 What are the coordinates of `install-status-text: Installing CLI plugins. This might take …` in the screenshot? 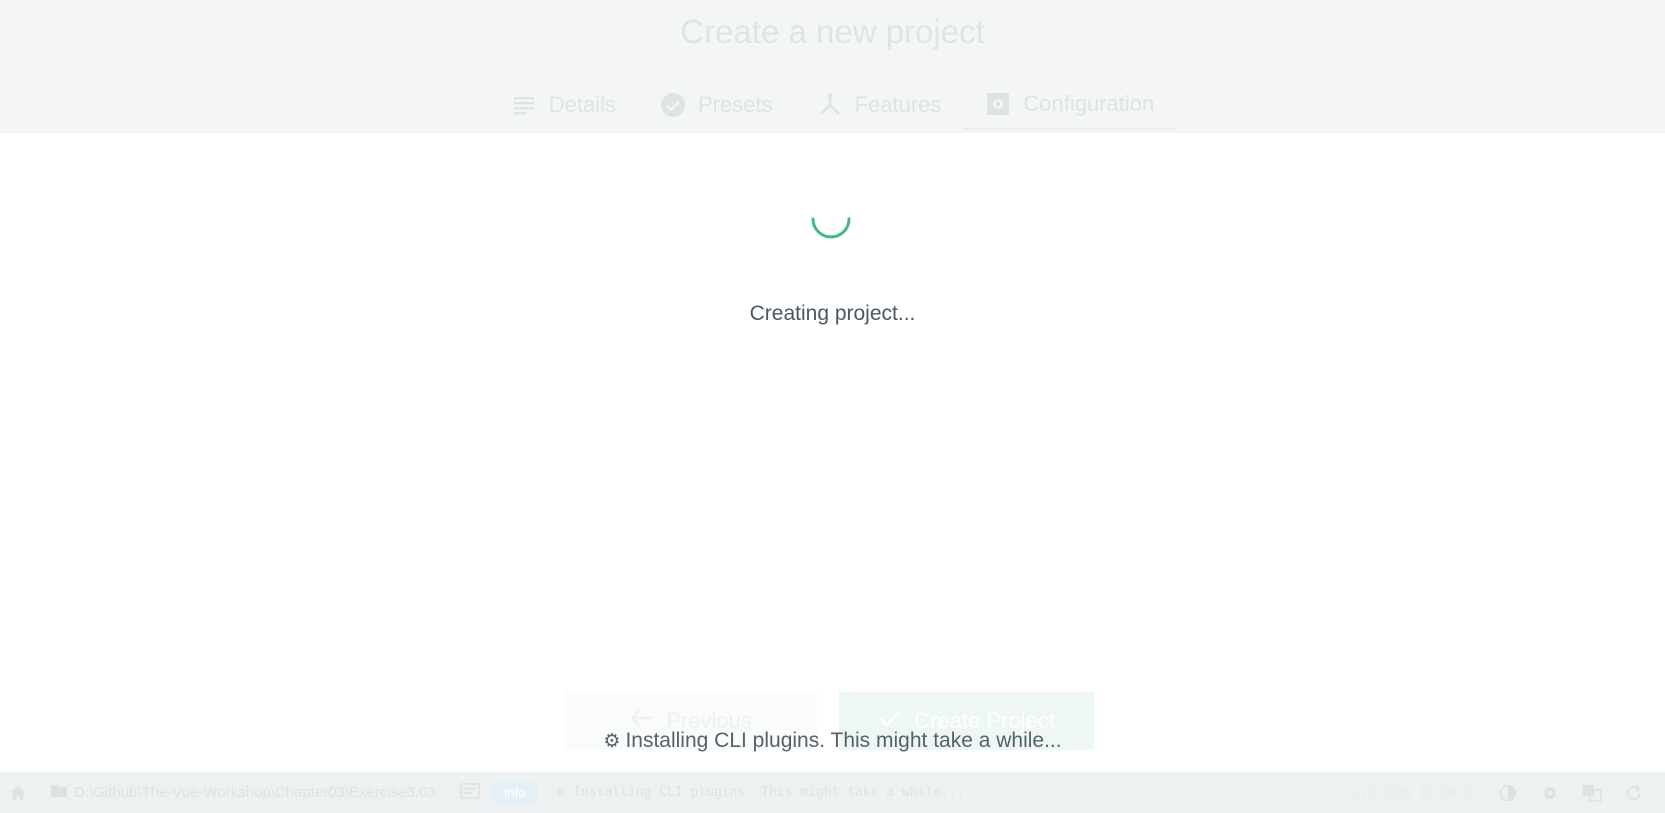 It's located at (843, 740).